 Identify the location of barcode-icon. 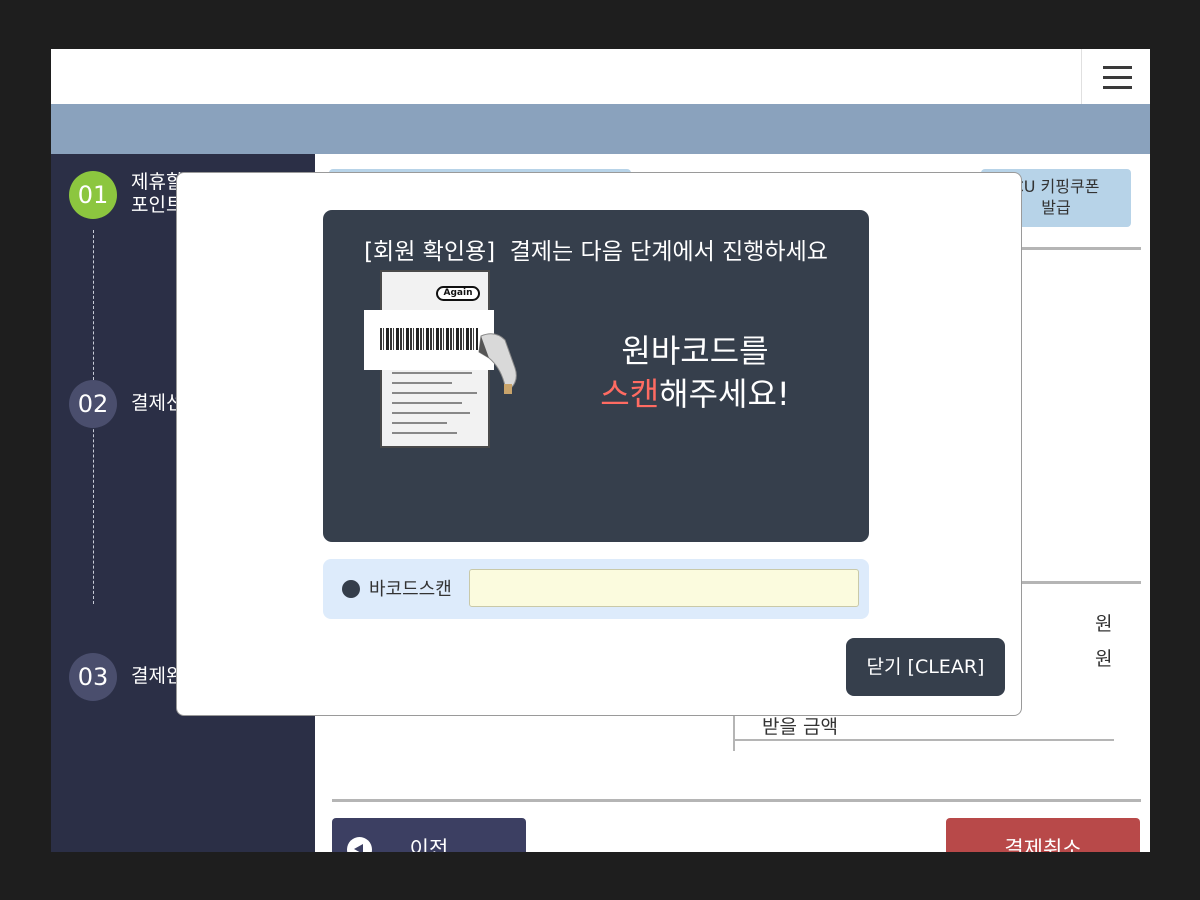
(429, 339).